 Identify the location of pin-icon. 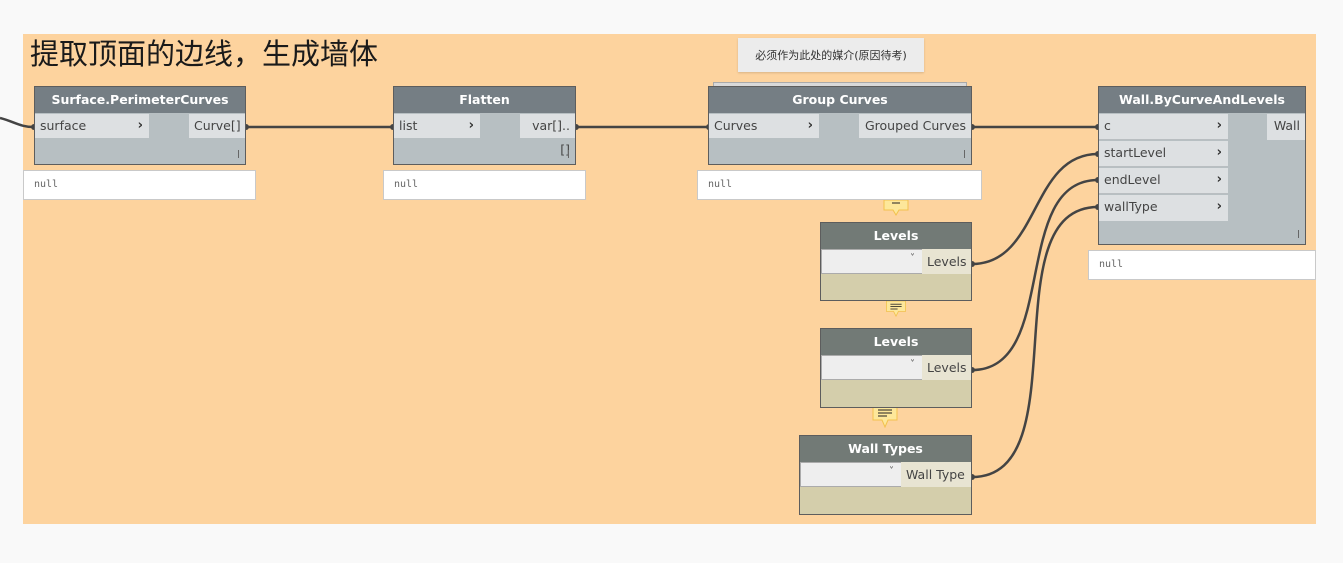
(896, 208).